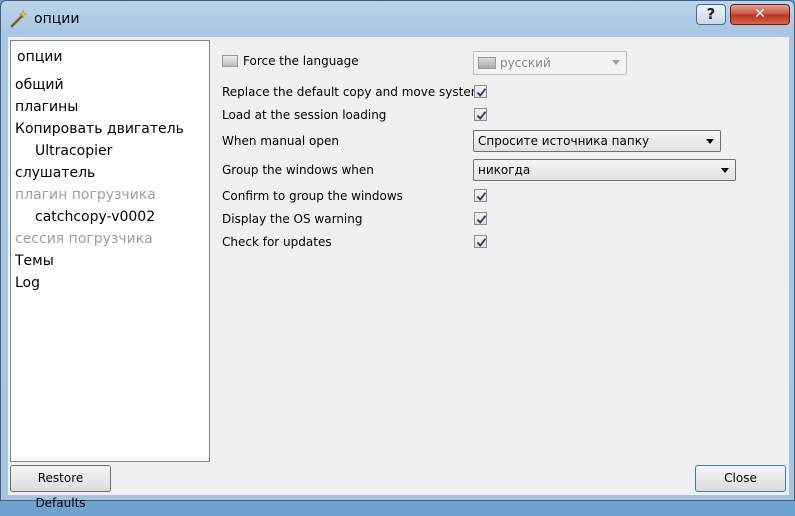  What do you see at coordinates (504, 170) in the screenshot?
I see `group-windows-select-value: никогда` at bounding box center [504, 170].